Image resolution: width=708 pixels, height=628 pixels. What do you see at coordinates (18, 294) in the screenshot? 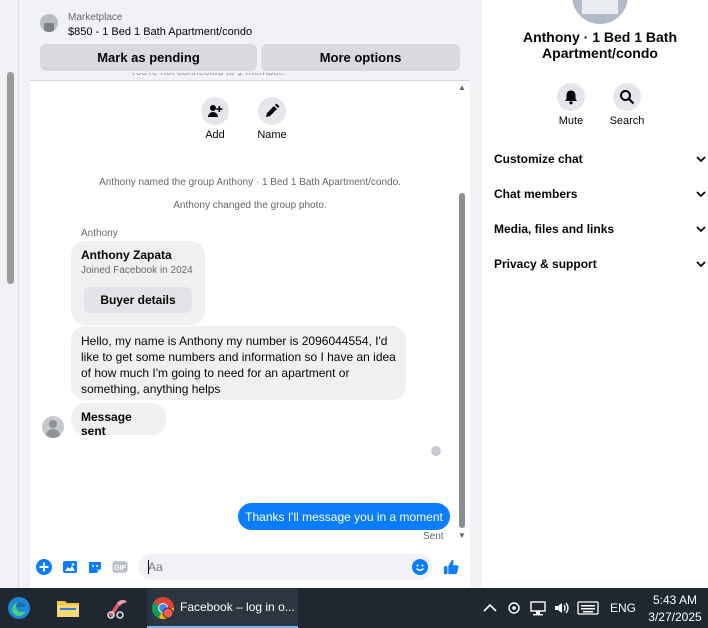
I see `divider` at bounding box center [18, 294].